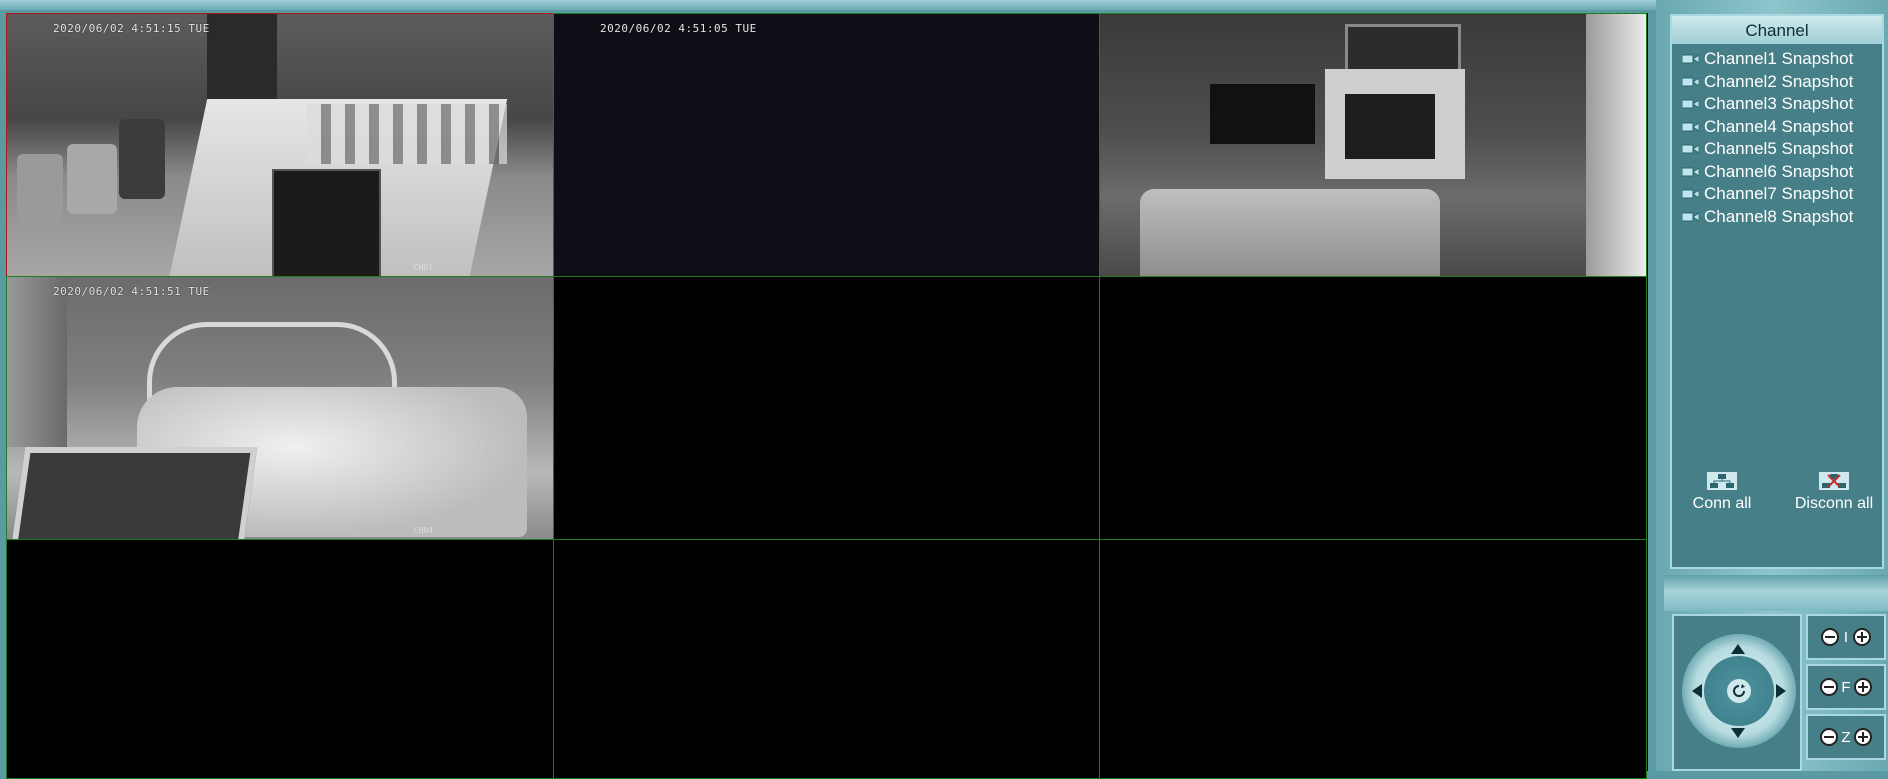 Image resolution: width=1888 pixels, height=779 pixels. What do you see at coordinates (944, 5) in the screenshot?
I see `top-strip` at bounding box center [944, 5].